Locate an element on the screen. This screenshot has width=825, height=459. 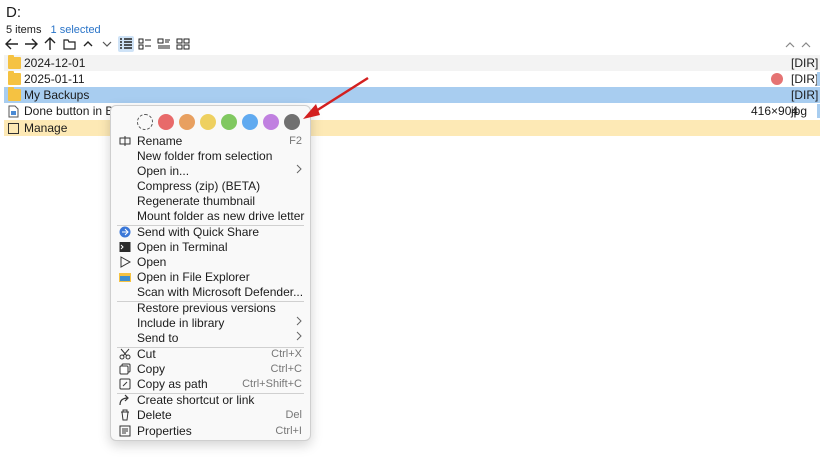
properties-icon is located at coordinates (125, 431).